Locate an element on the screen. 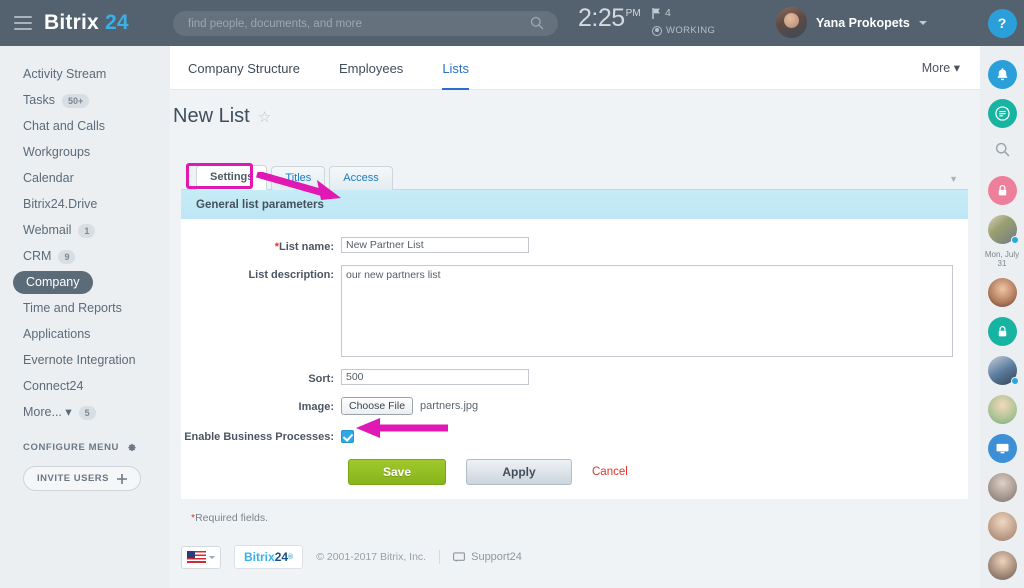  registered-icon: ® is located at coordinates (291, 557).